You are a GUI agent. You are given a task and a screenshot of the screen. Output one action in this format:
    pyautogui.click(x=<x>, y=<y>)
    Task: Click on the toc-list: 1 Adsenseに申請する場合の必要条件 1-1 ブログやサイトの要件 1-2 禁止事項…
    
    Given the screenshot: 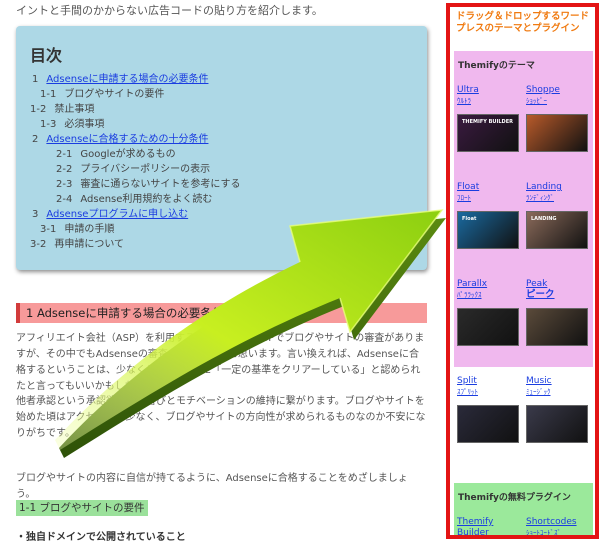 What is the action you would take?
    pyautogui.click(x=135, y=162)
    